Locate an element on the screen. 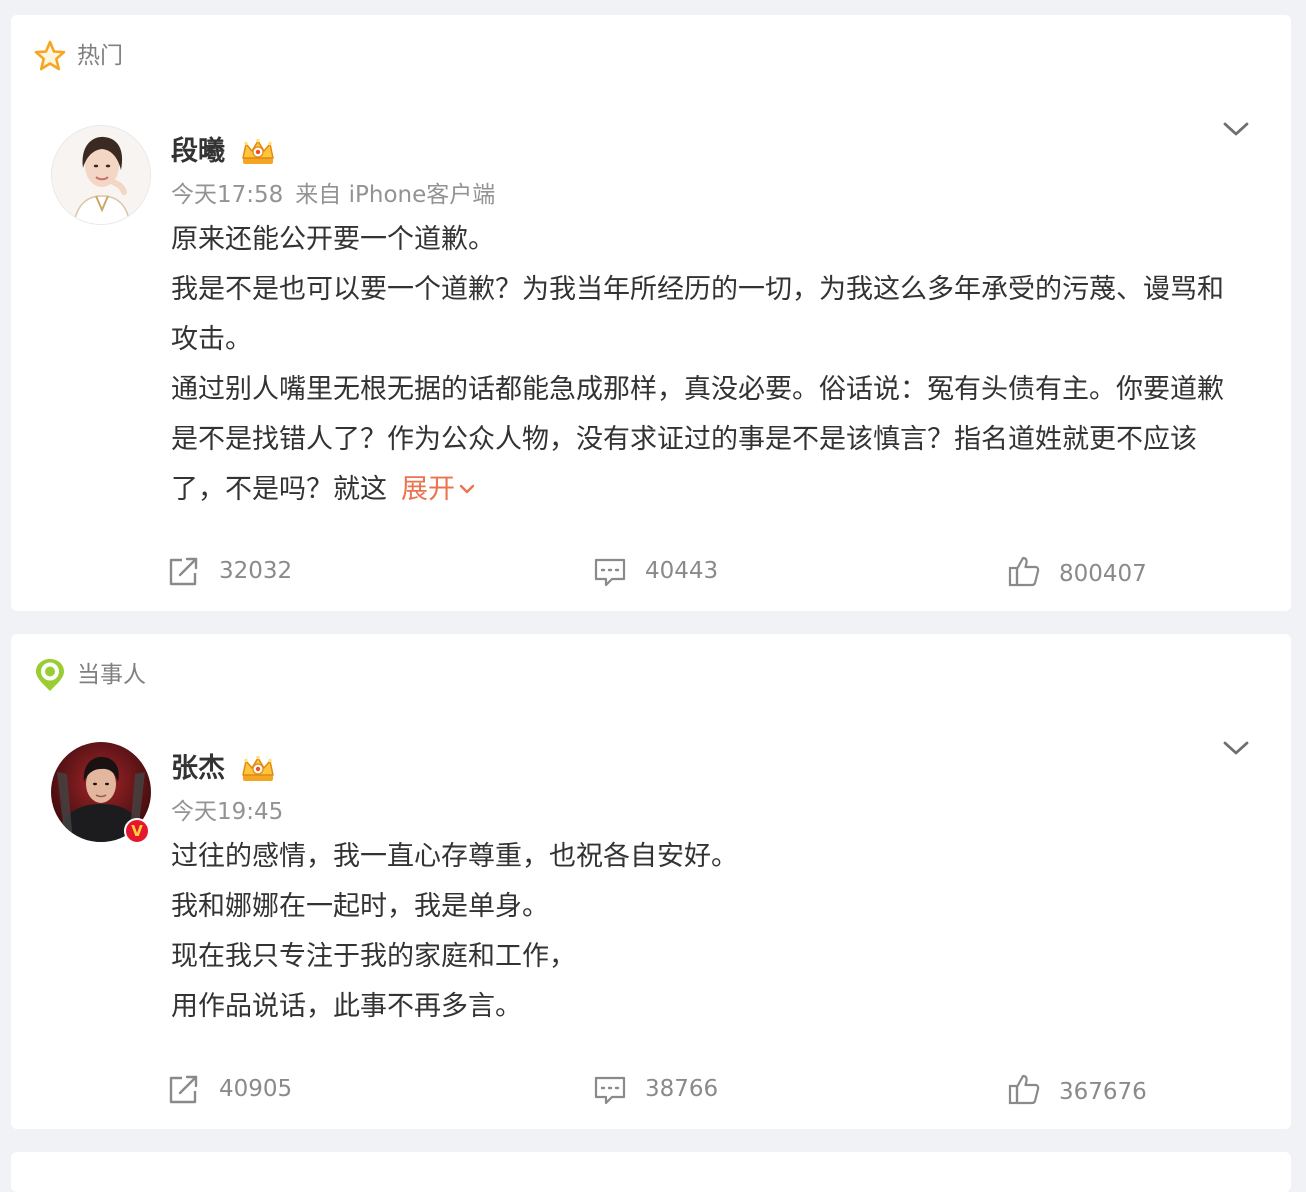  comment-button: 40443 is located at coordinates (655, 571).